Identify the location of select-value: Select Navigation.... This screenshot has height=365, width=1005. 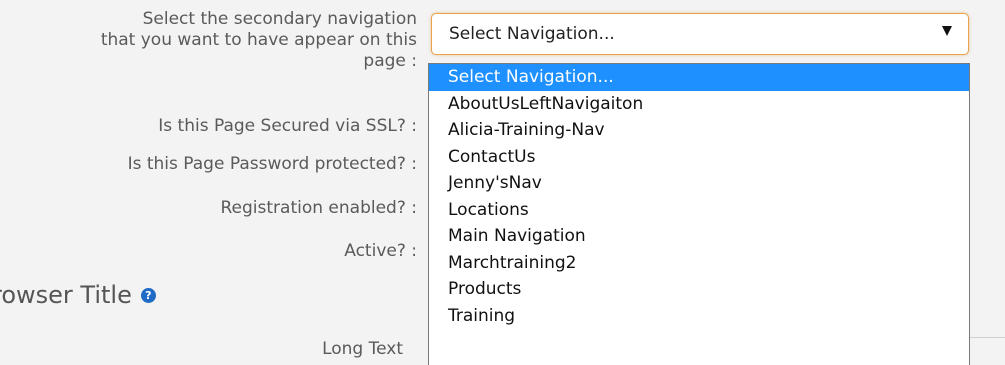
(532, 34).